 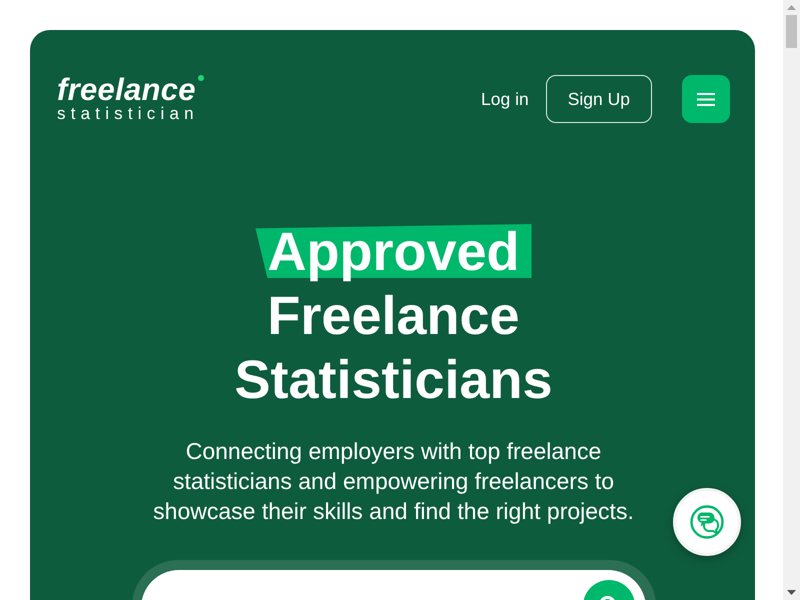 What do you see at coordinates (126, 90) in the screenshot?
I see `logo-wordmark: freelance` at bounding box center [126, 90].